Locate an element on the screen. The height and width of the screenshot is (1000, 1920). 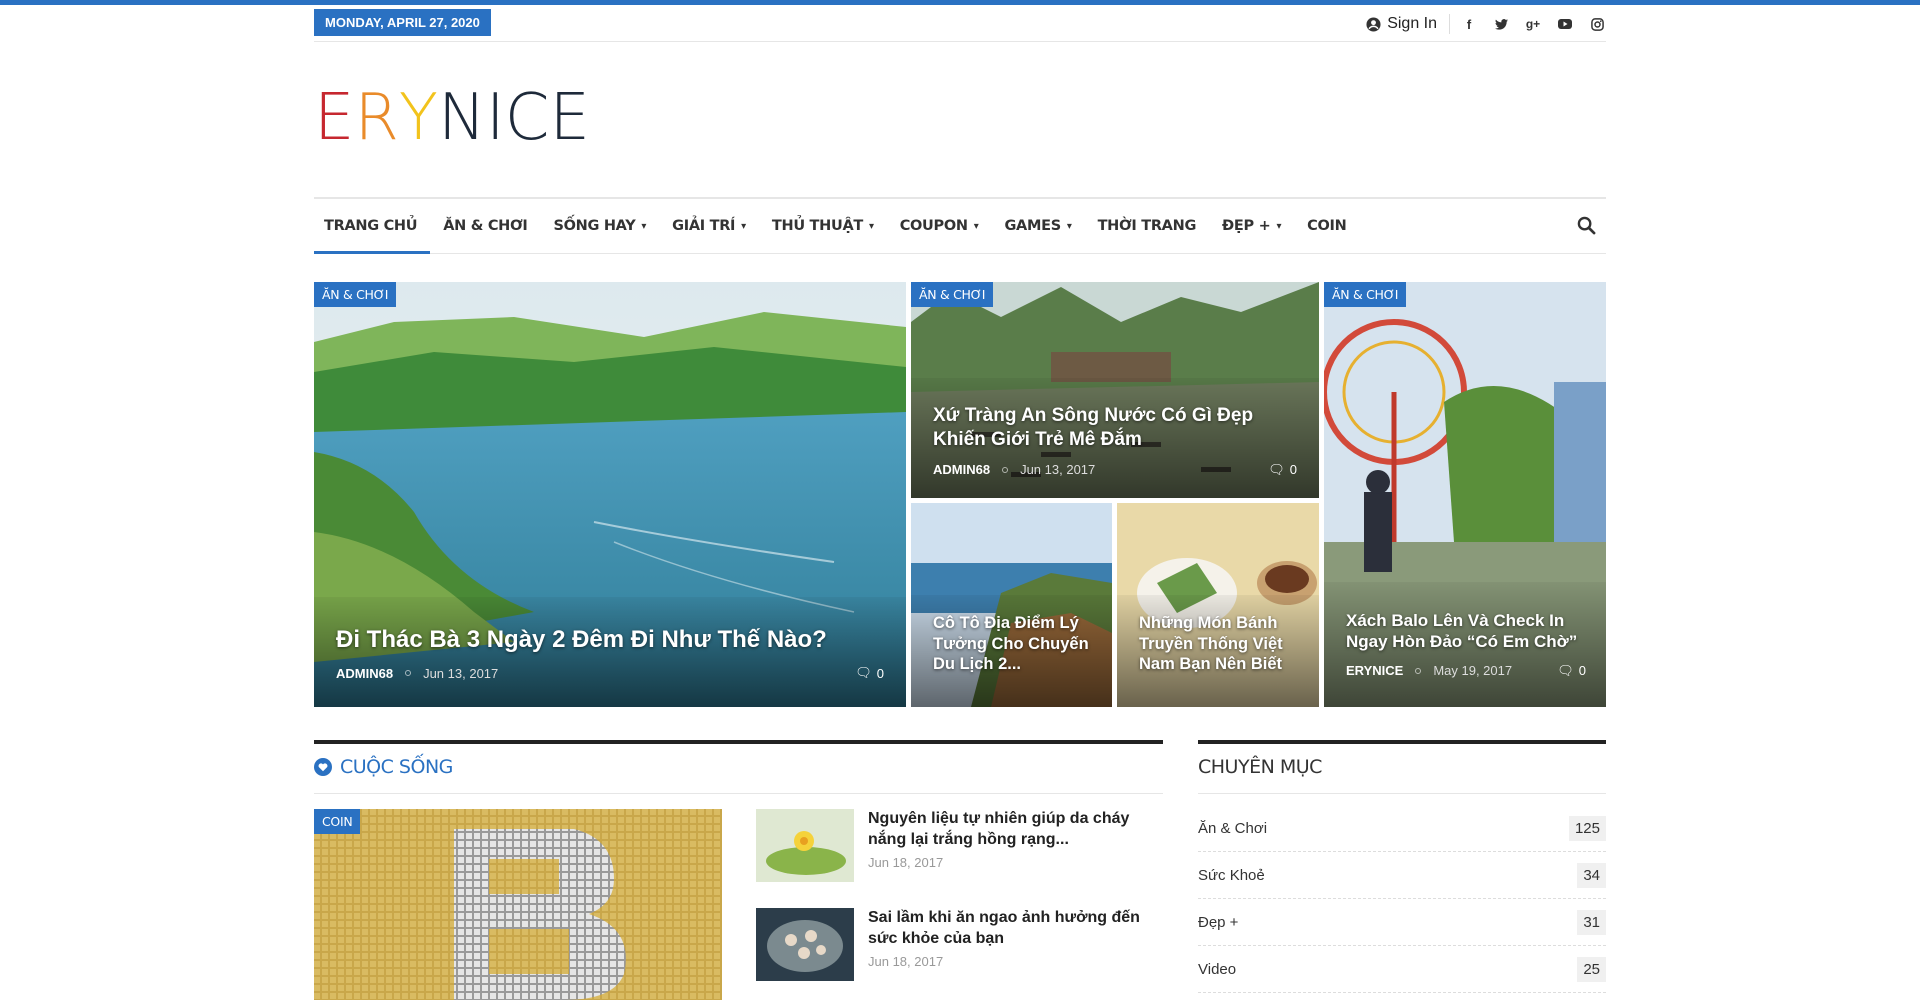
nav-item-1: ĂN & CHƠI is located at coordinates (485, 226).